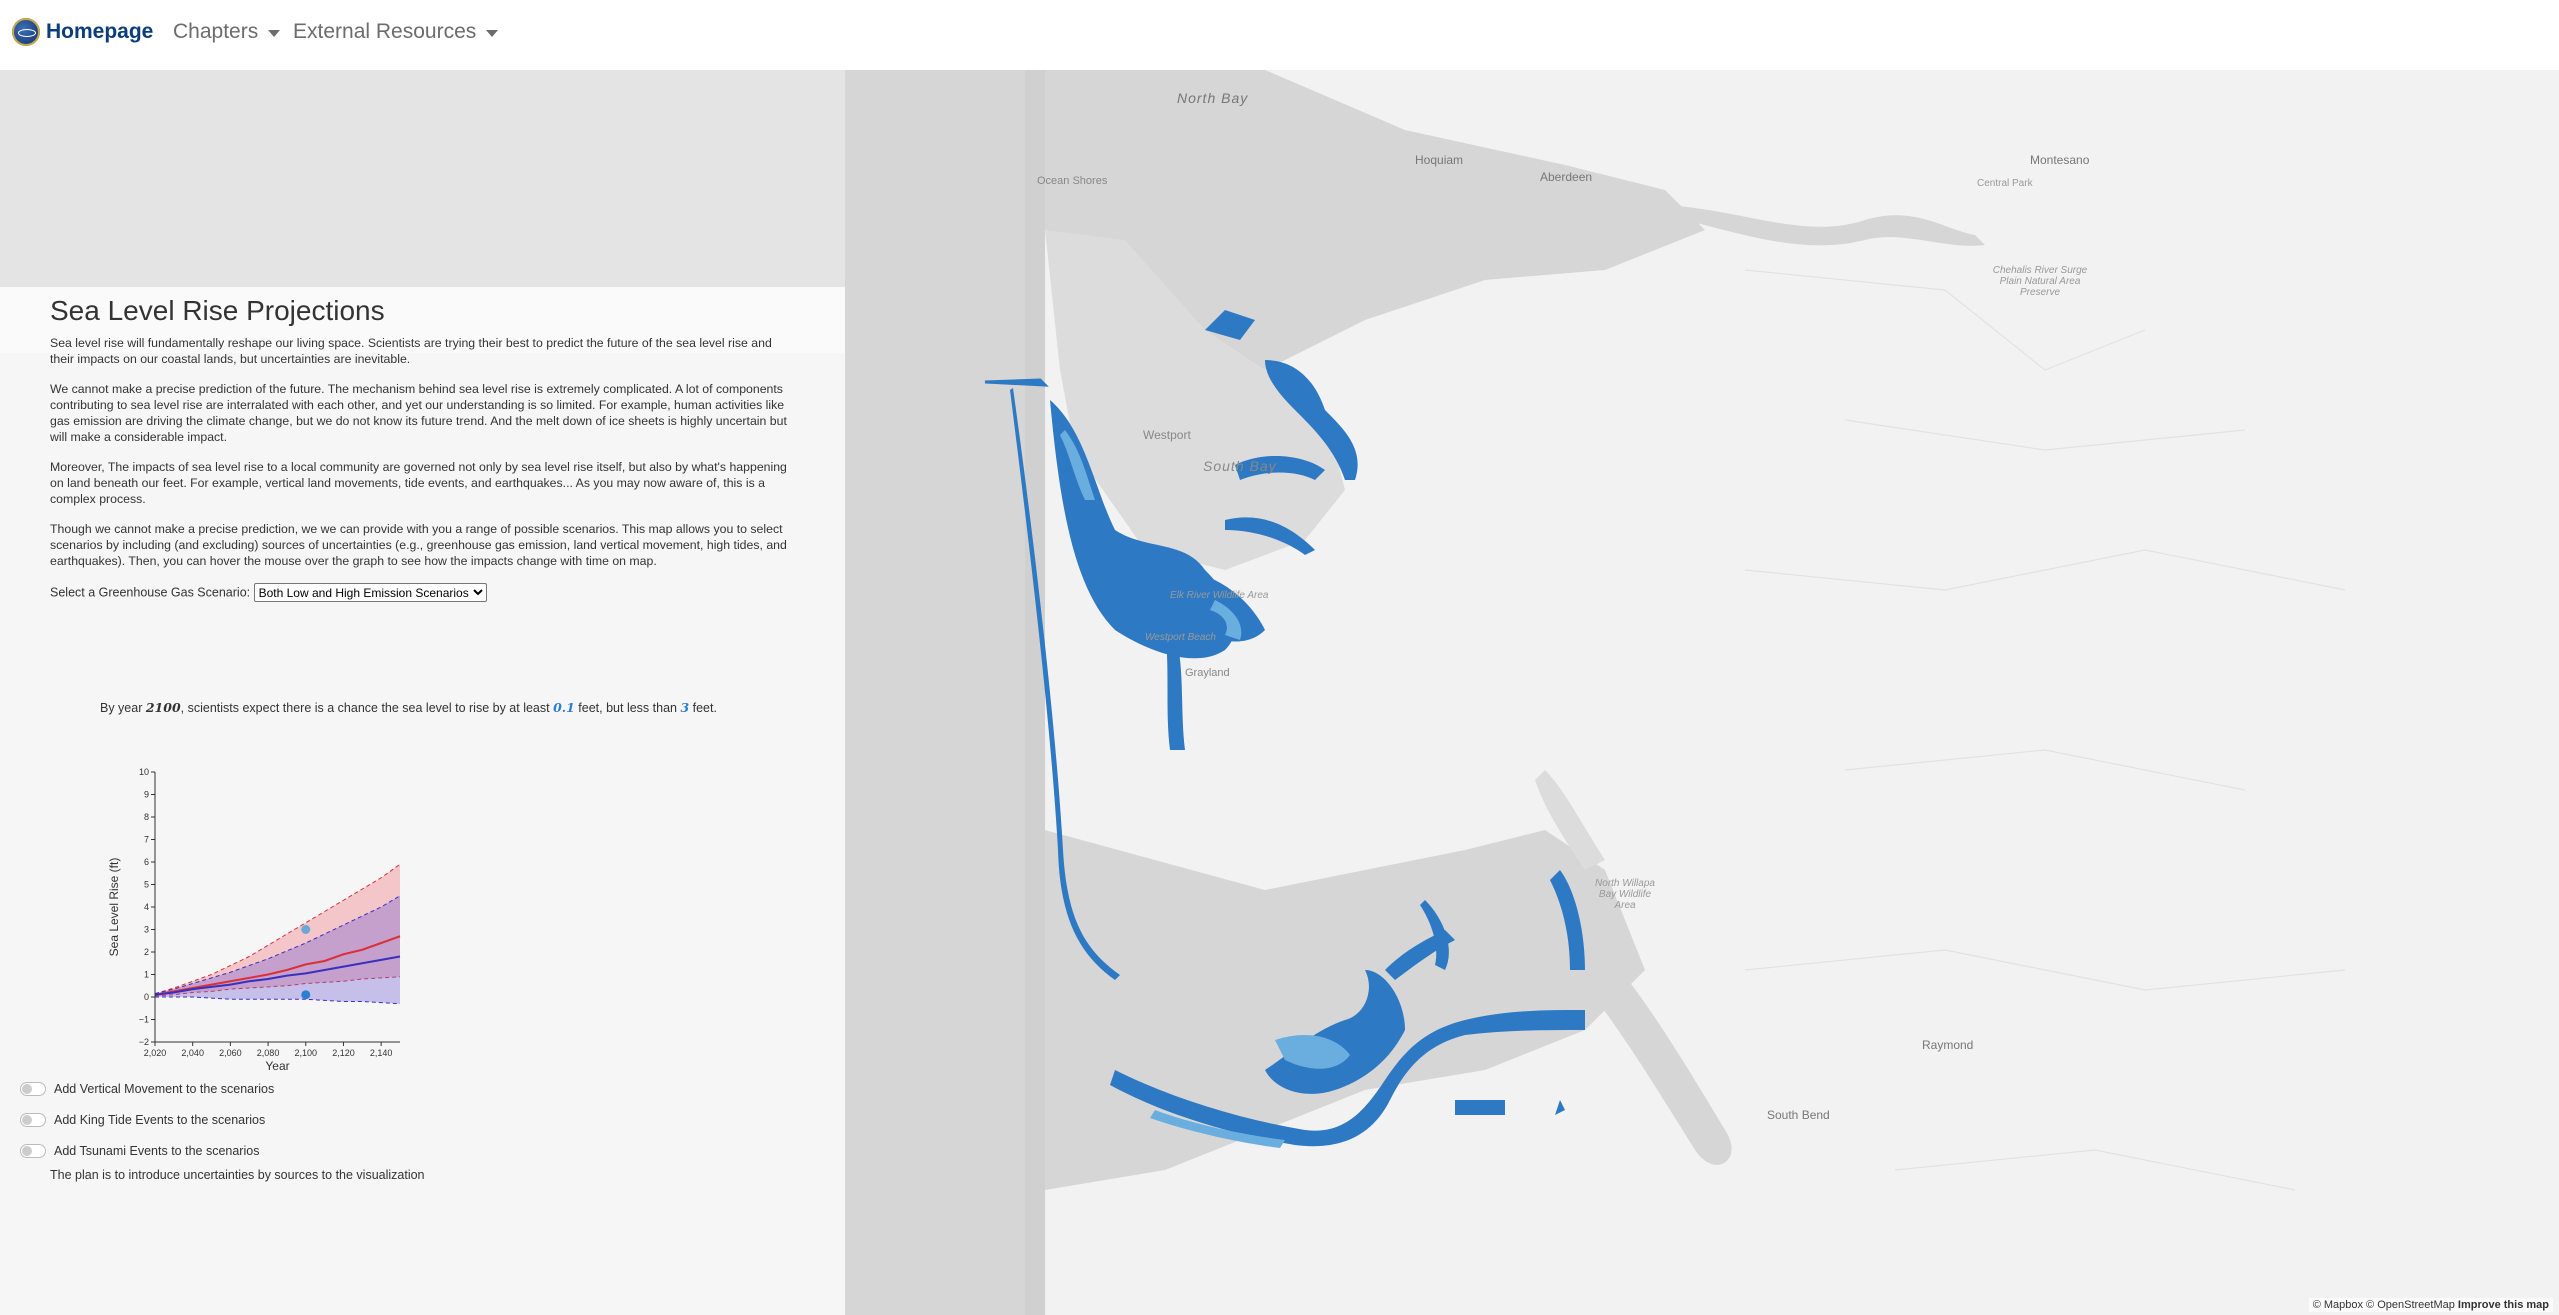 The width and height of the screenshot is (2559, 1315). Describe the element at coordinates (160, 1120) in the screenshot. I see `toggle-label: Add King Tide Events to the scenarios` at that location.